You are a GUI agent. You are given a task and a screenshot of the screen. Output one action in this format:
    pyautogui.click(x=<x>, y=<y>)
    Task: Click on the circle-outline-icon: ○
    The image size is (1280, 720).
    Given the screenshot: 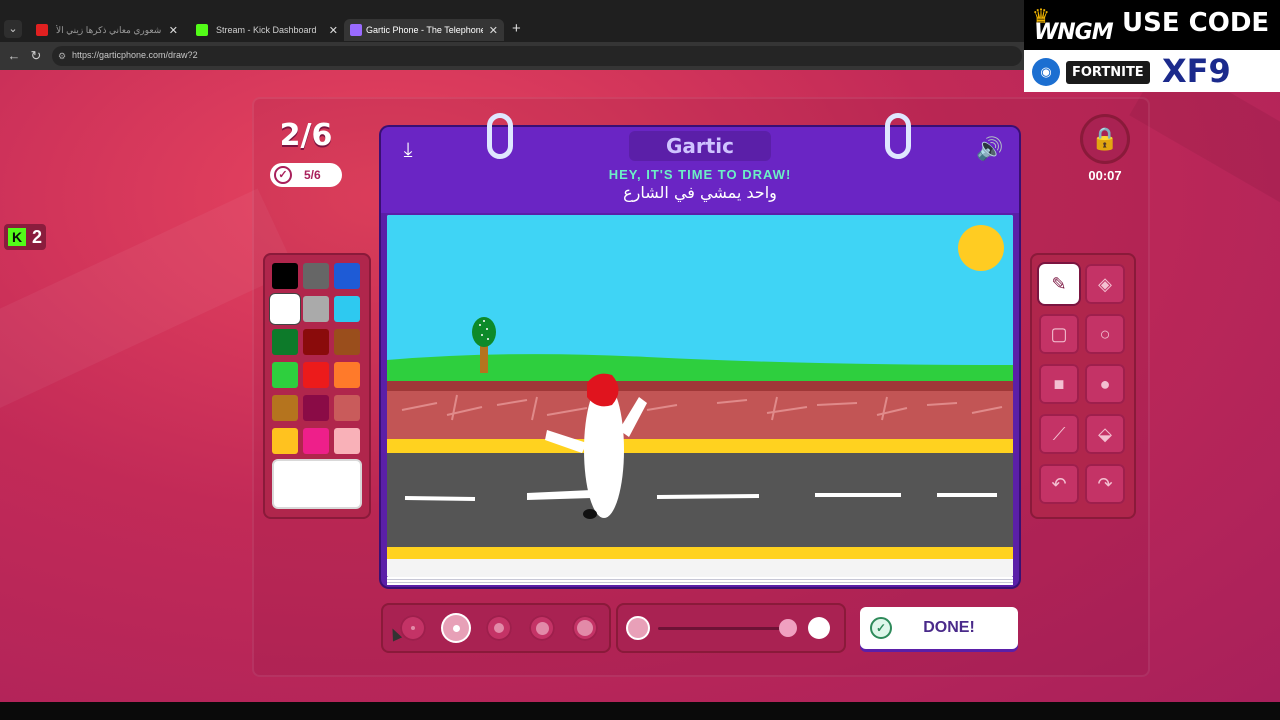 What is the action you would take?
    pyautogui.click(x=1105, y=334)
    